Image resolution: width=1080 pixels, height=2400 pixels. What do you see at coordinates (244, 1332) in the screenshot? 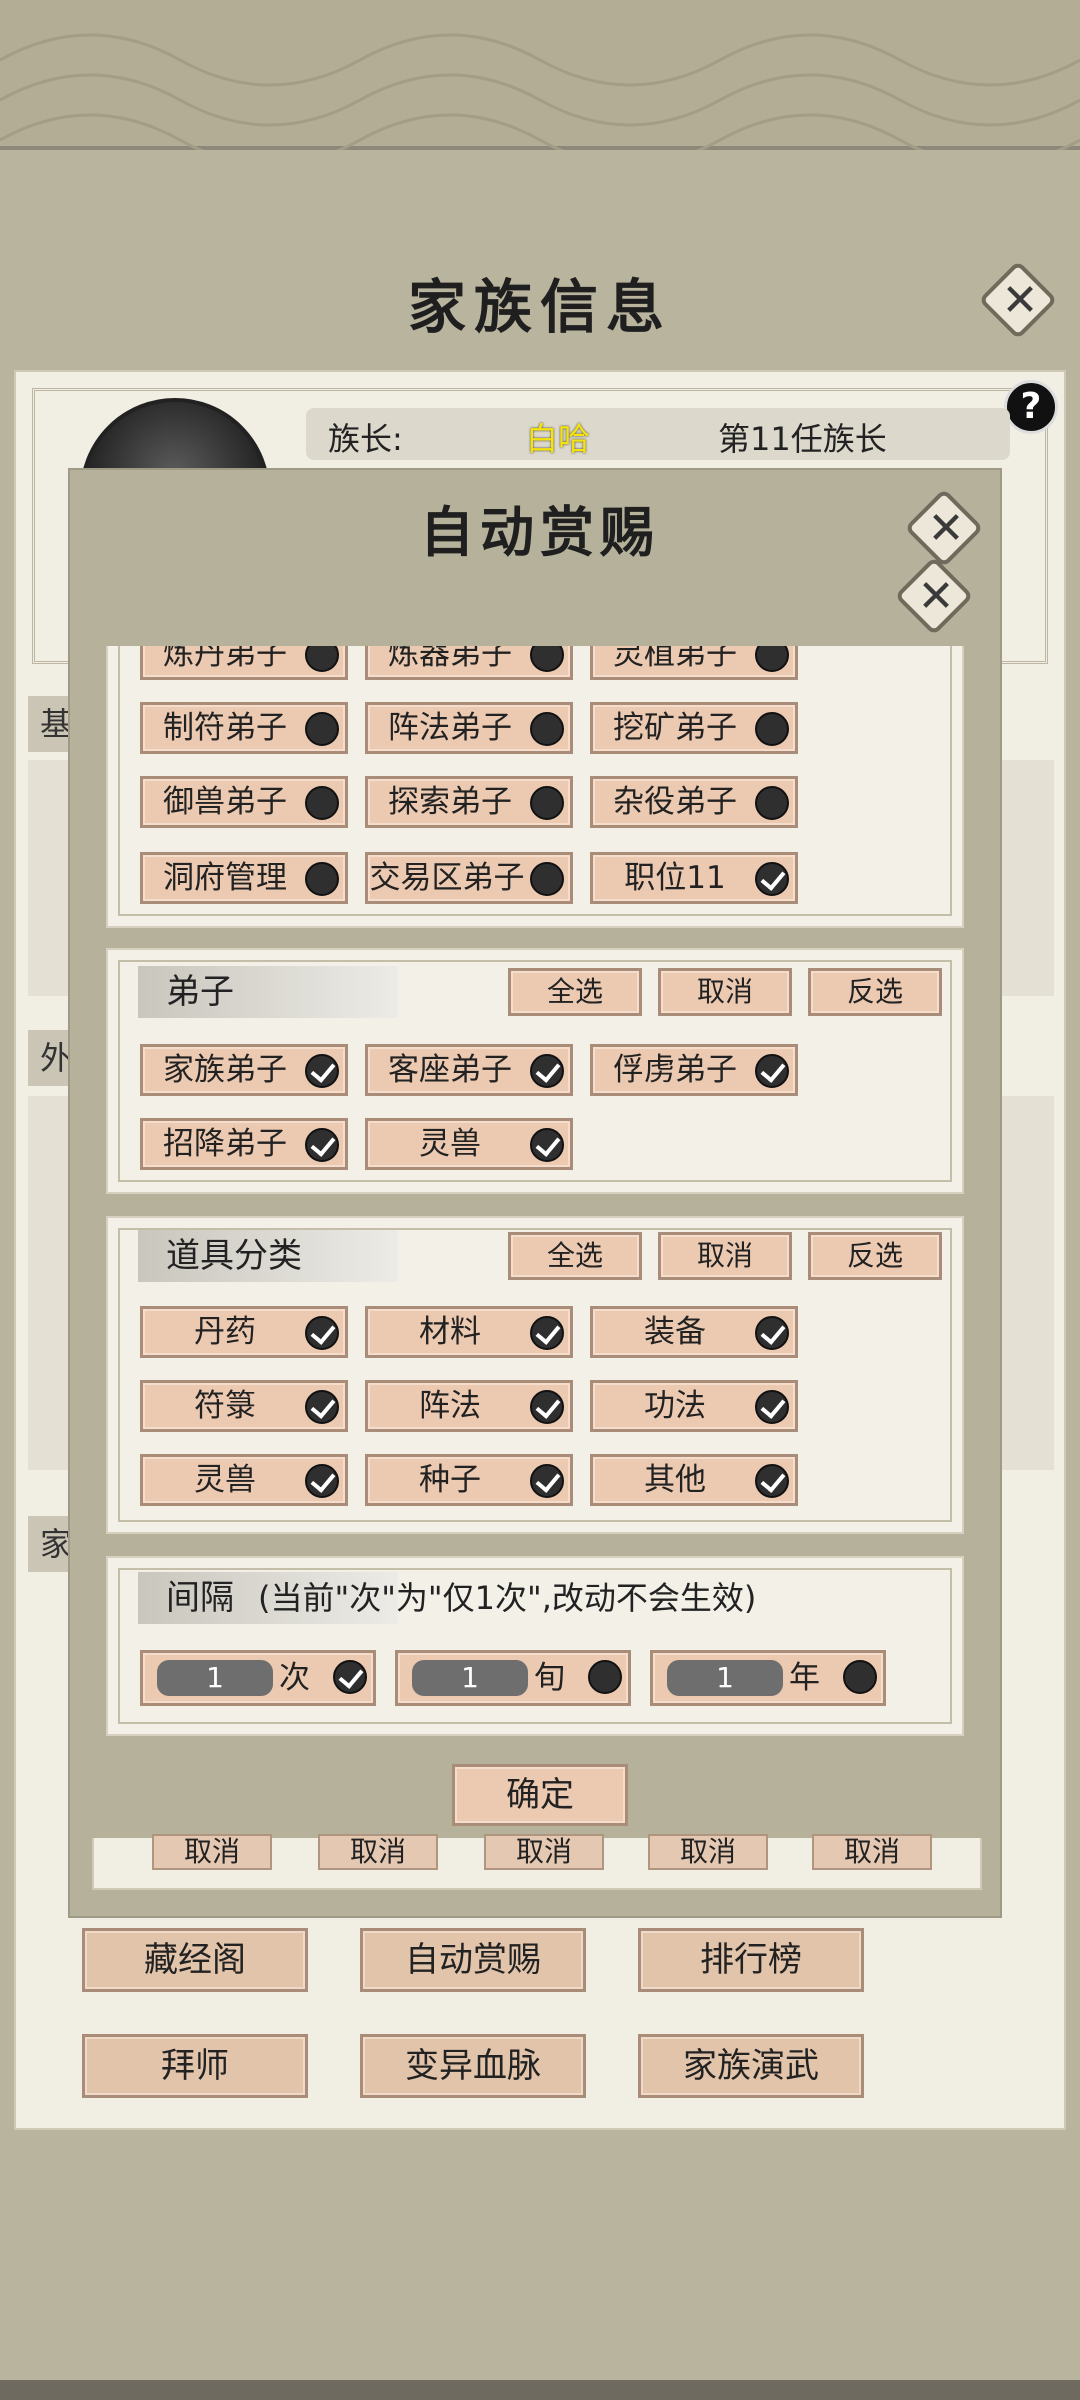
I see `option-item-pill: 丹药` at bounding box center [244, 1332].